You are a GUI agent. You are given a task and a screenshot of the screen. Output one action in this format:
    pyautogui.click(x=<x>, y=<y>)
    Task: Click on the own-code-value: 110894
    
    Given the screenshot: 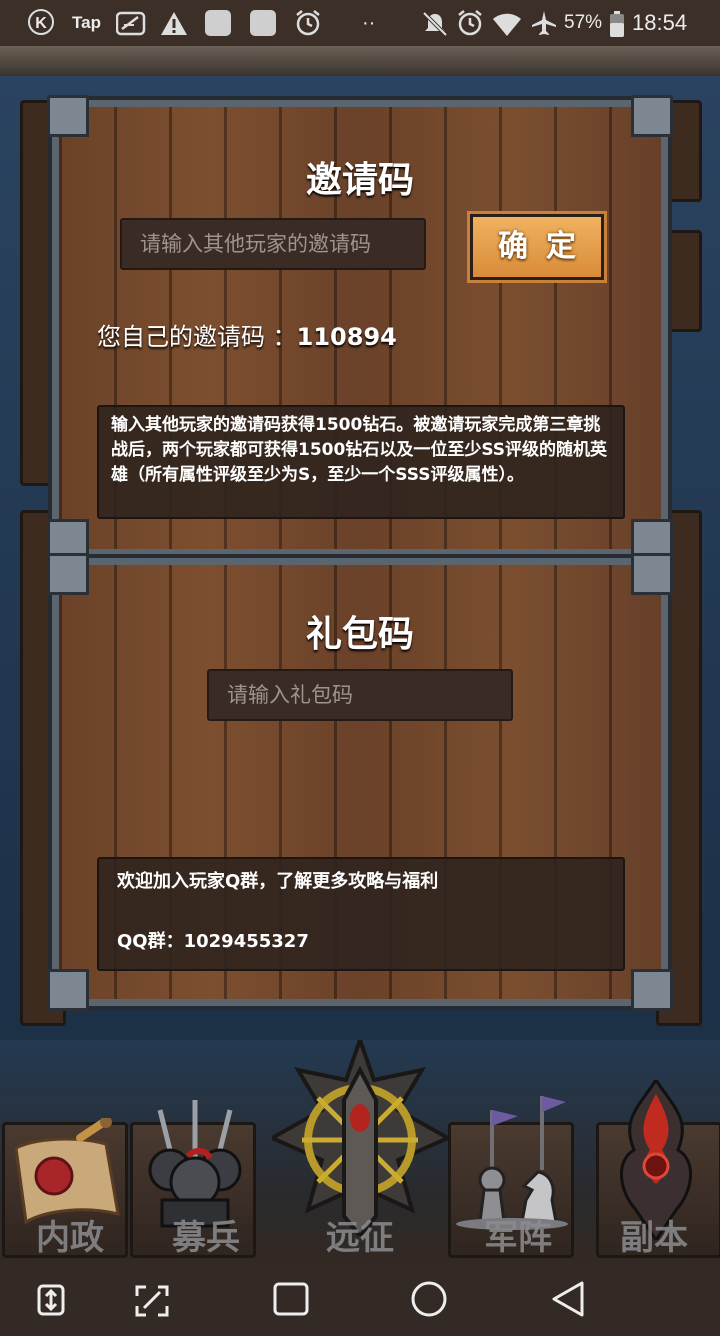 What is the action you would take?
    pyautogui.click(x=346, y=337)
    